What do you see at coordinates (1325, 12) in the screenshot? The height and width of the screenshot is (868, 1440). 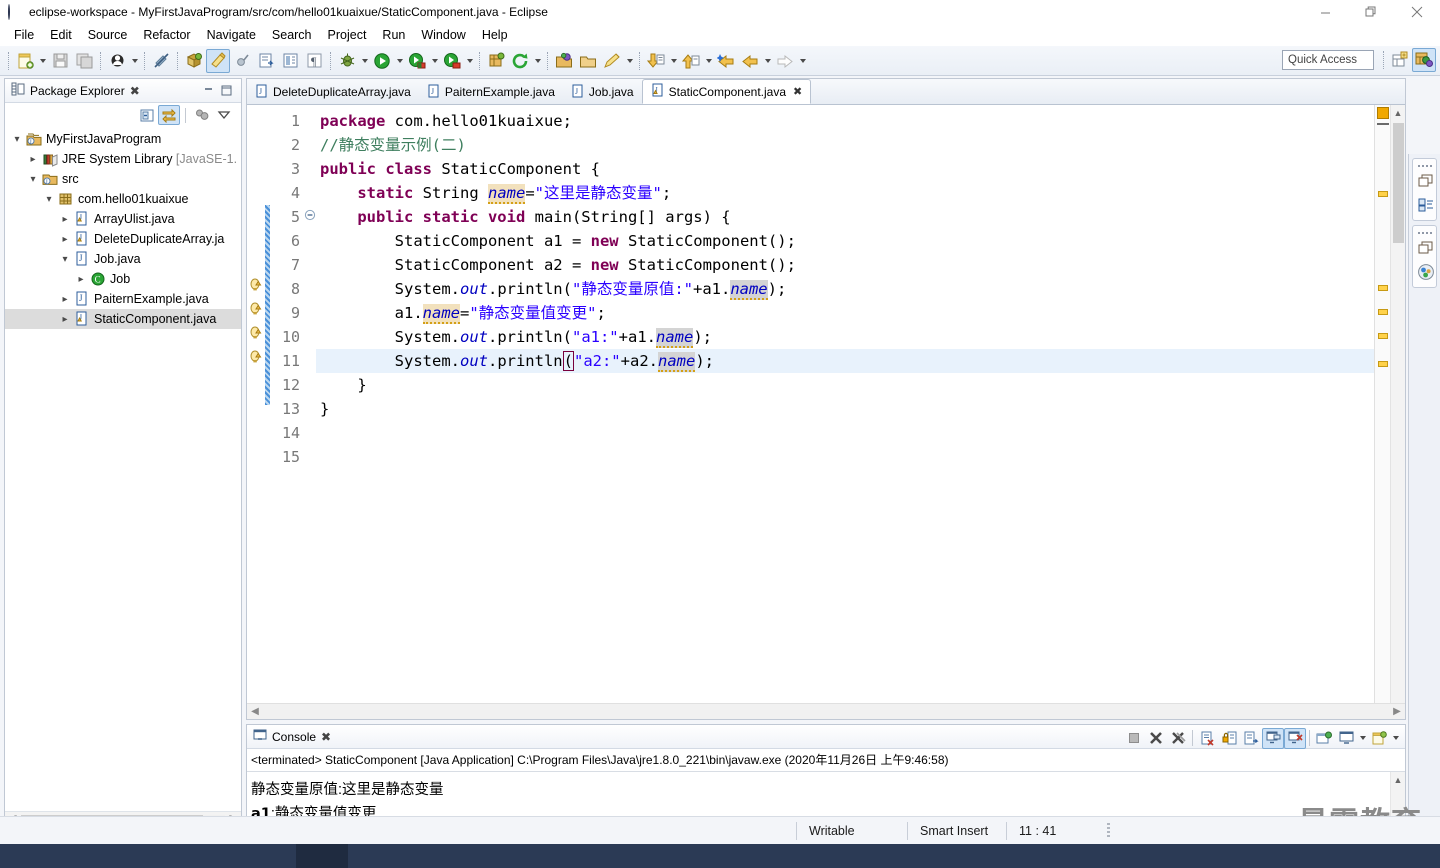 I see `minimize-icon` at bounding box center [1325, 12].